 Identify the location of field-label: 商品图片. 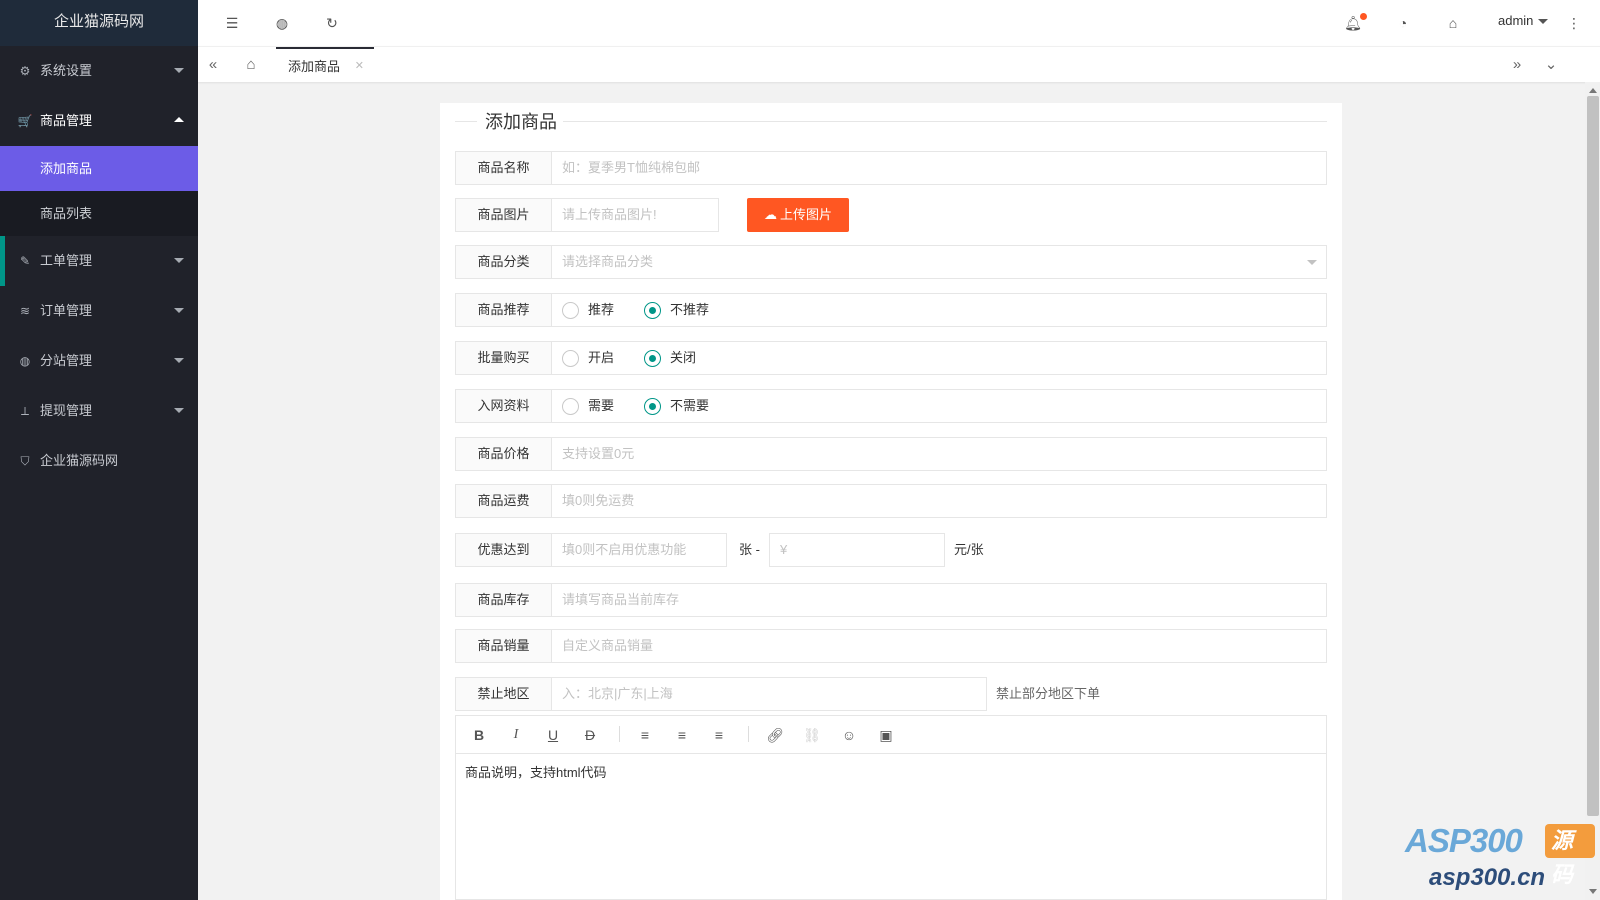
(503, 215).